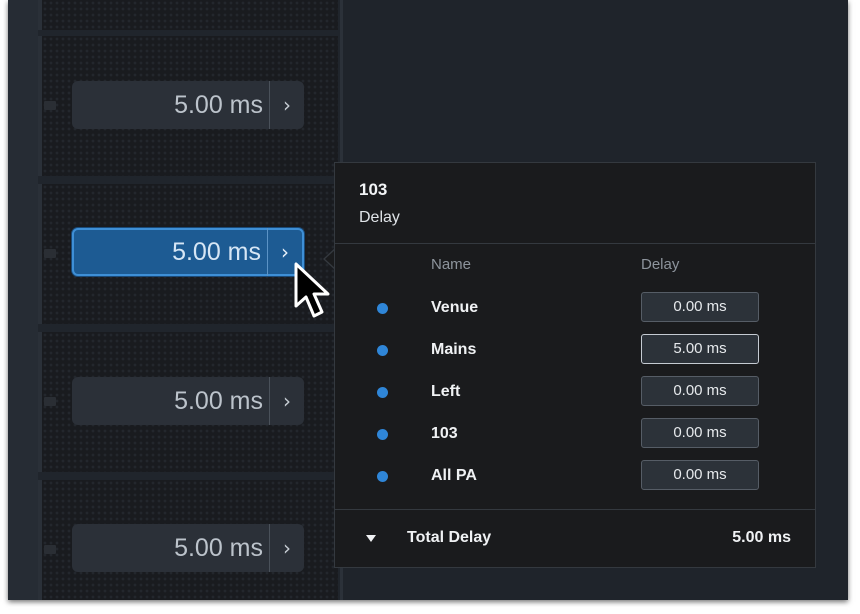 The width and height of the screenshot is (860, 614). Describe the element at coordinates (660, 264) in the screenshot. I see `column-header-delay: Delay` at that location.